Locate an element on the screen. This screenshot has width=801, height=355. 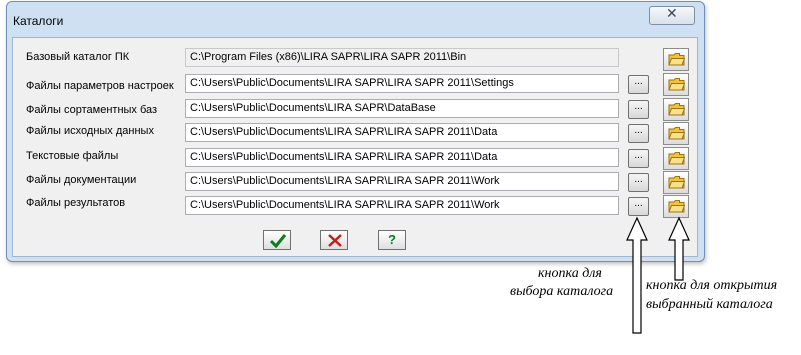
annotation-browse-line2: выбора каталога is located at coordinates (562, 291).